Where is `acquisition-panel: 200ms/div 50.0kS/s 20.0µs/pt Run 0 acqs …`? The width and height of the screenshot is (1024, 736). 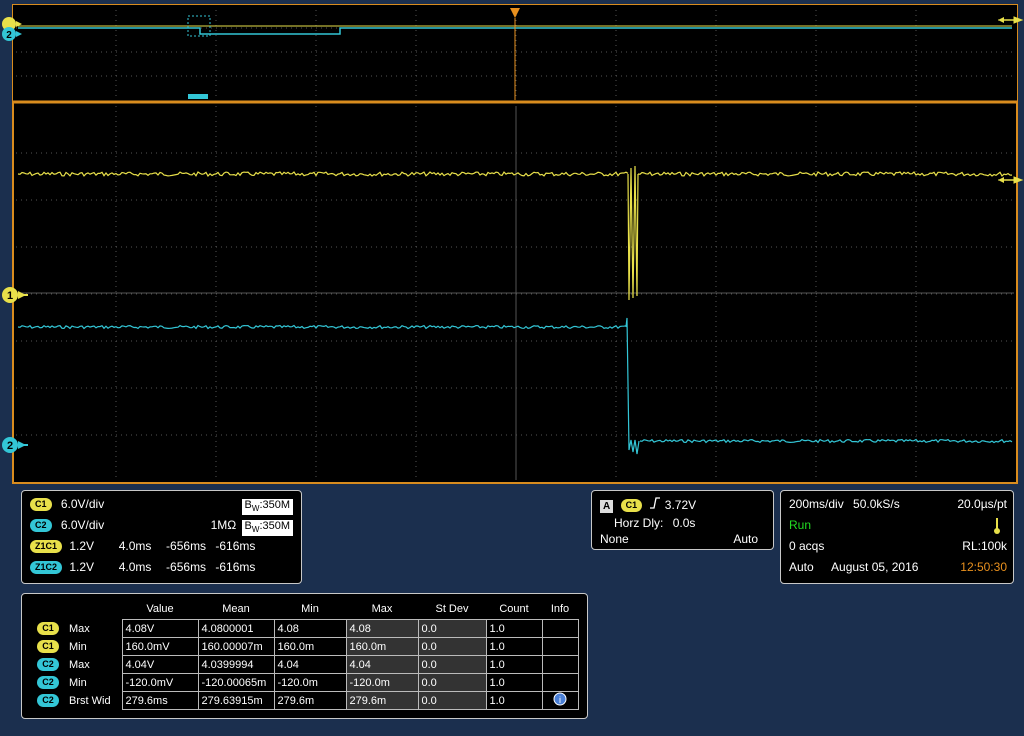 acquisition-panel: 200ms/div 50.0kS/s 20.0µs/pt Run 0 acqs … is located at coordinates (897, 537).